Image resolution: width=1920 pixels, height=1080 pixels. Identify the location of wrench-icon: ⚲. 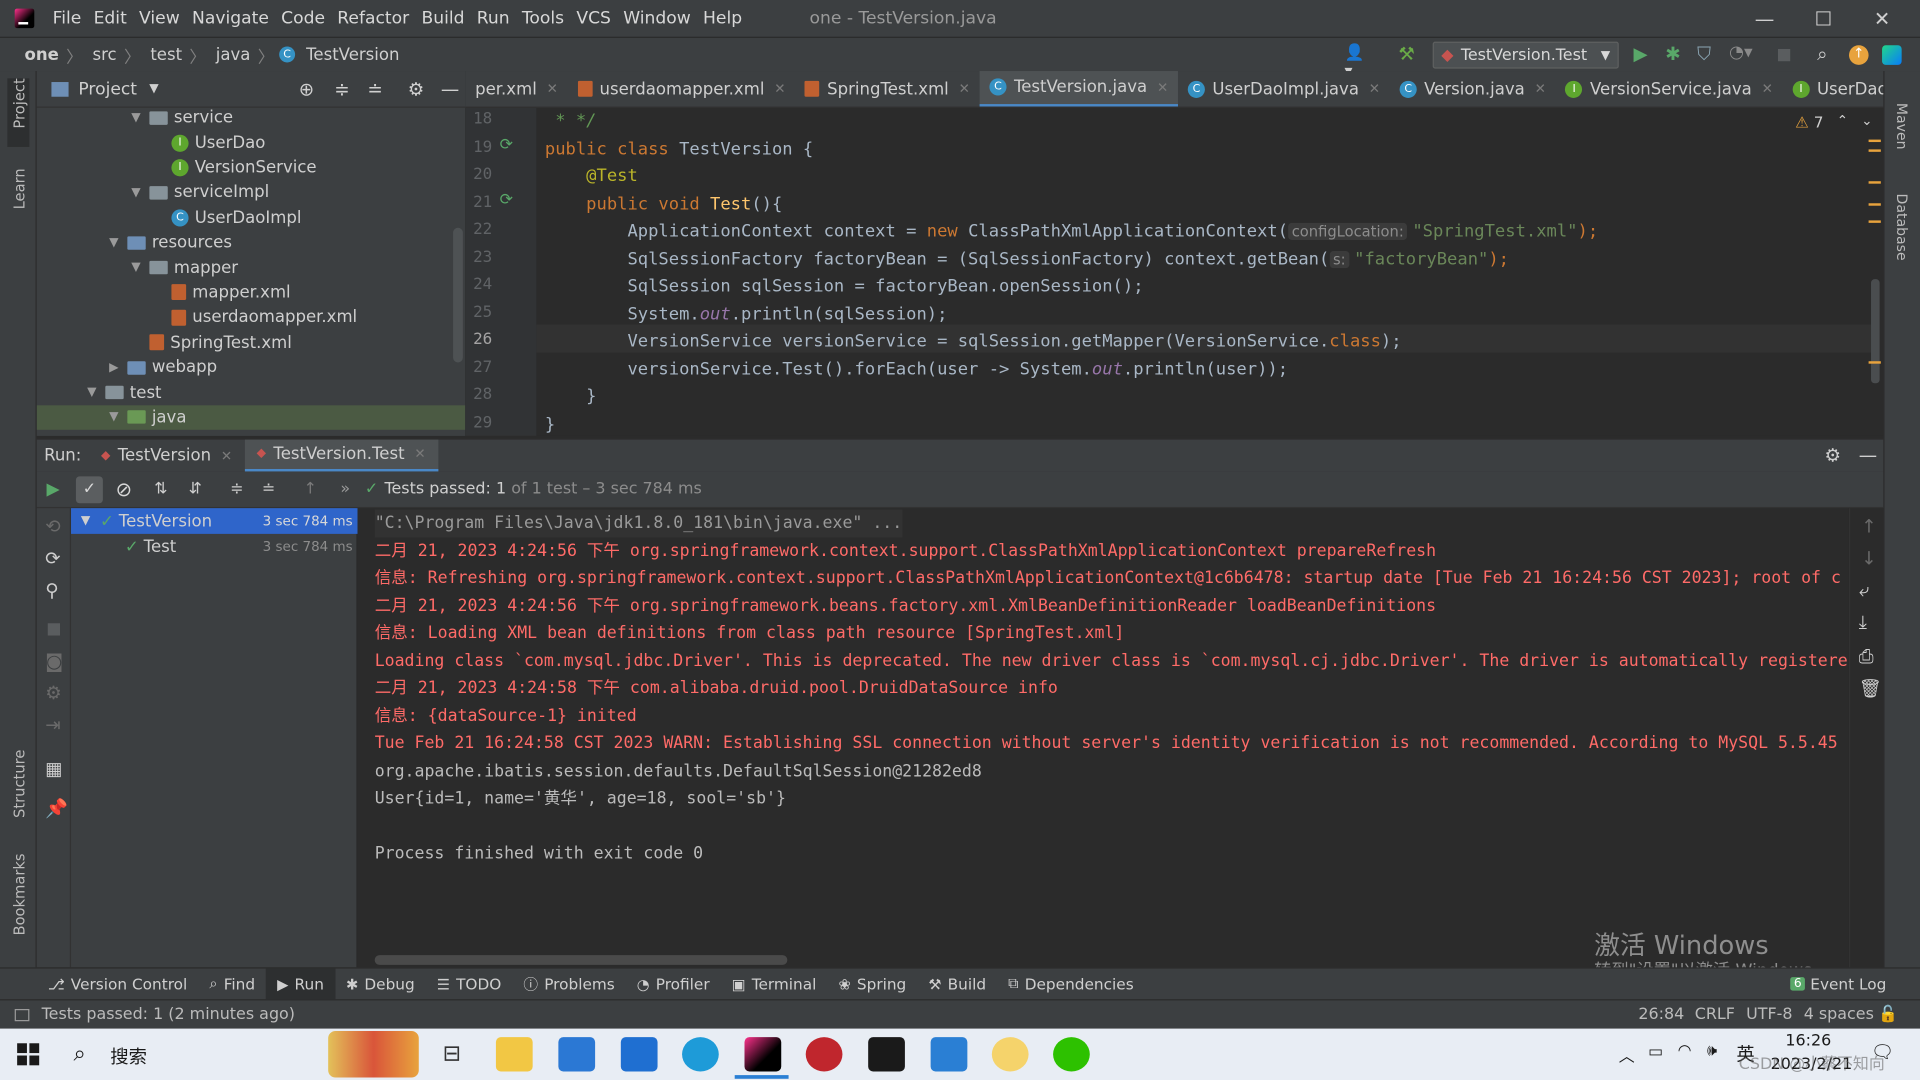
(51, 590).